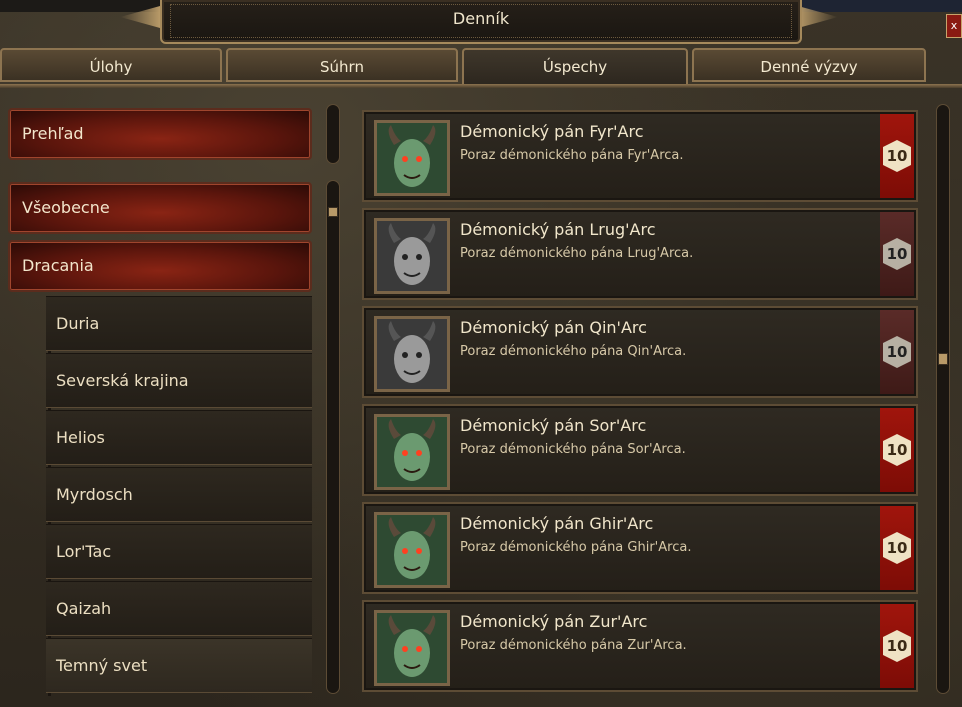 The height and width of the screenshot is (707, 962). I want to click on sidebar-item-qaizah: Qaizah, so click(179, 608).